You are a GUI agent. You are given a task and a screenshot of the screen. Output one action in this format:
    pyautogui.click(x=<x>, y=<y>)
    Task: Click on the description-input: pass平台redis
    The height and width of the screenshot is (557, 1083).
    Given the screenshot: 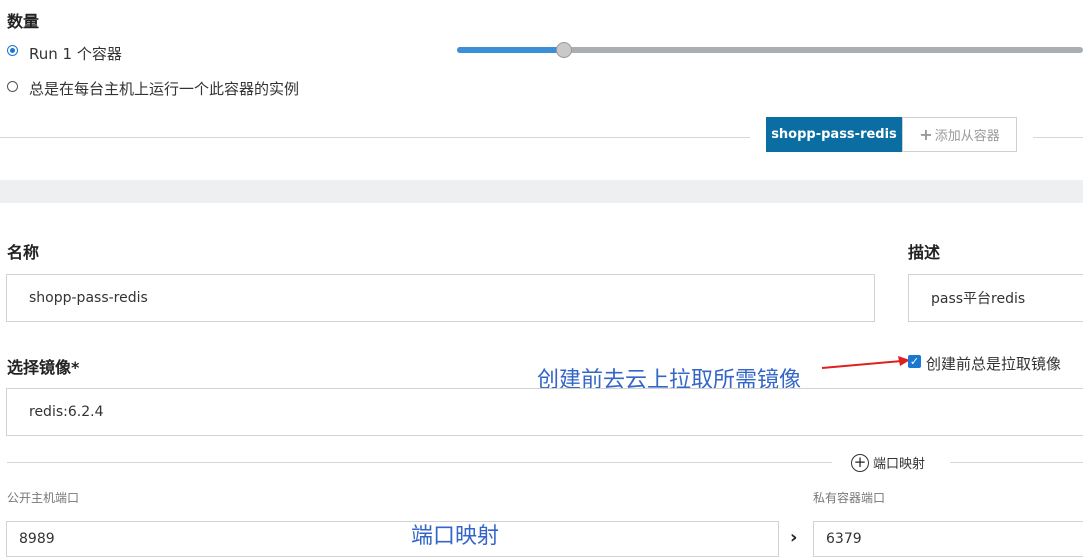 What is the action you would take?
    pyautogui.click(x=995, y=298)
    